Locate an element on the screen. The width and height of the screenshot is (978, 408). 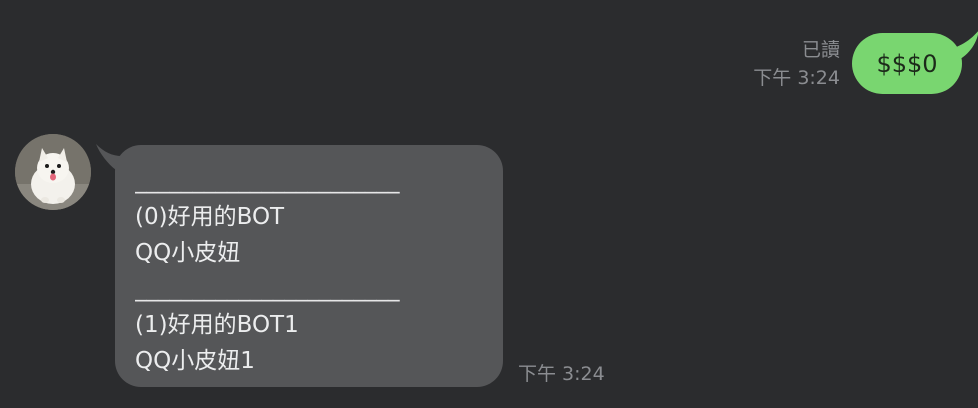
outgoing-timestamp: 下午 3:24 is located at coordinates (796, 78).